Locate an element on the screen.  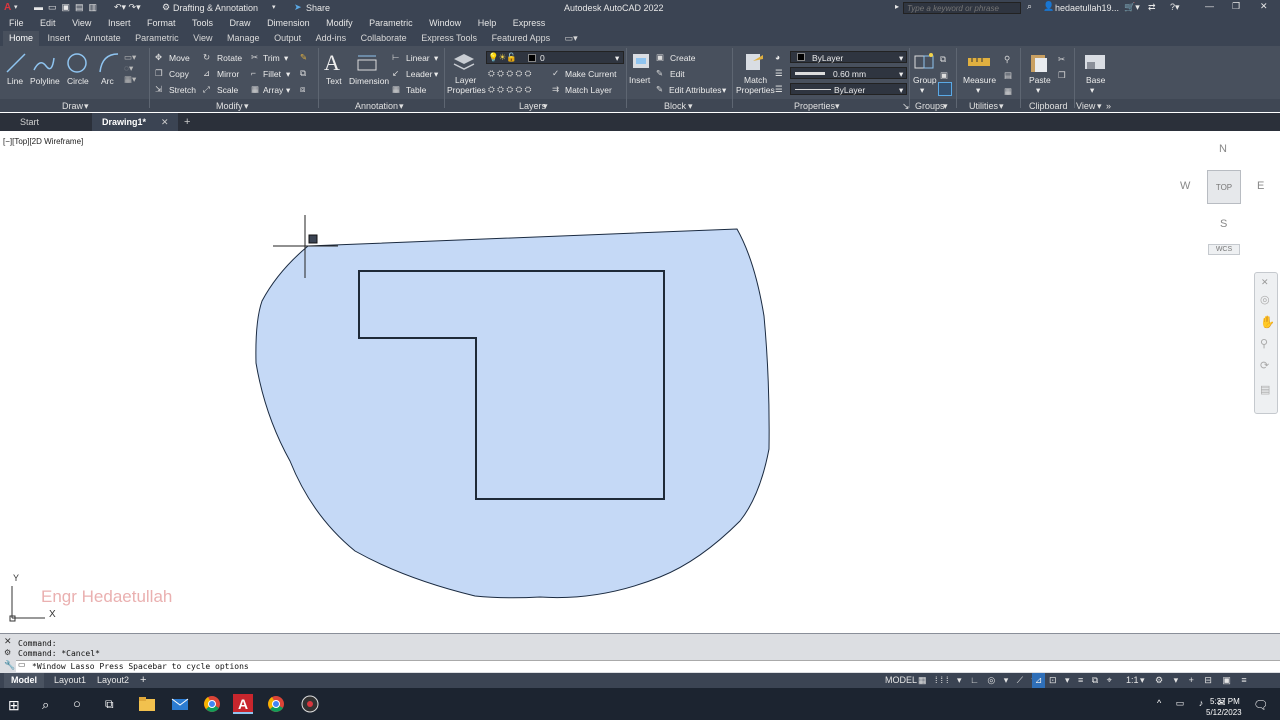
trim-button: Trim is located at coordinates (271, 58).